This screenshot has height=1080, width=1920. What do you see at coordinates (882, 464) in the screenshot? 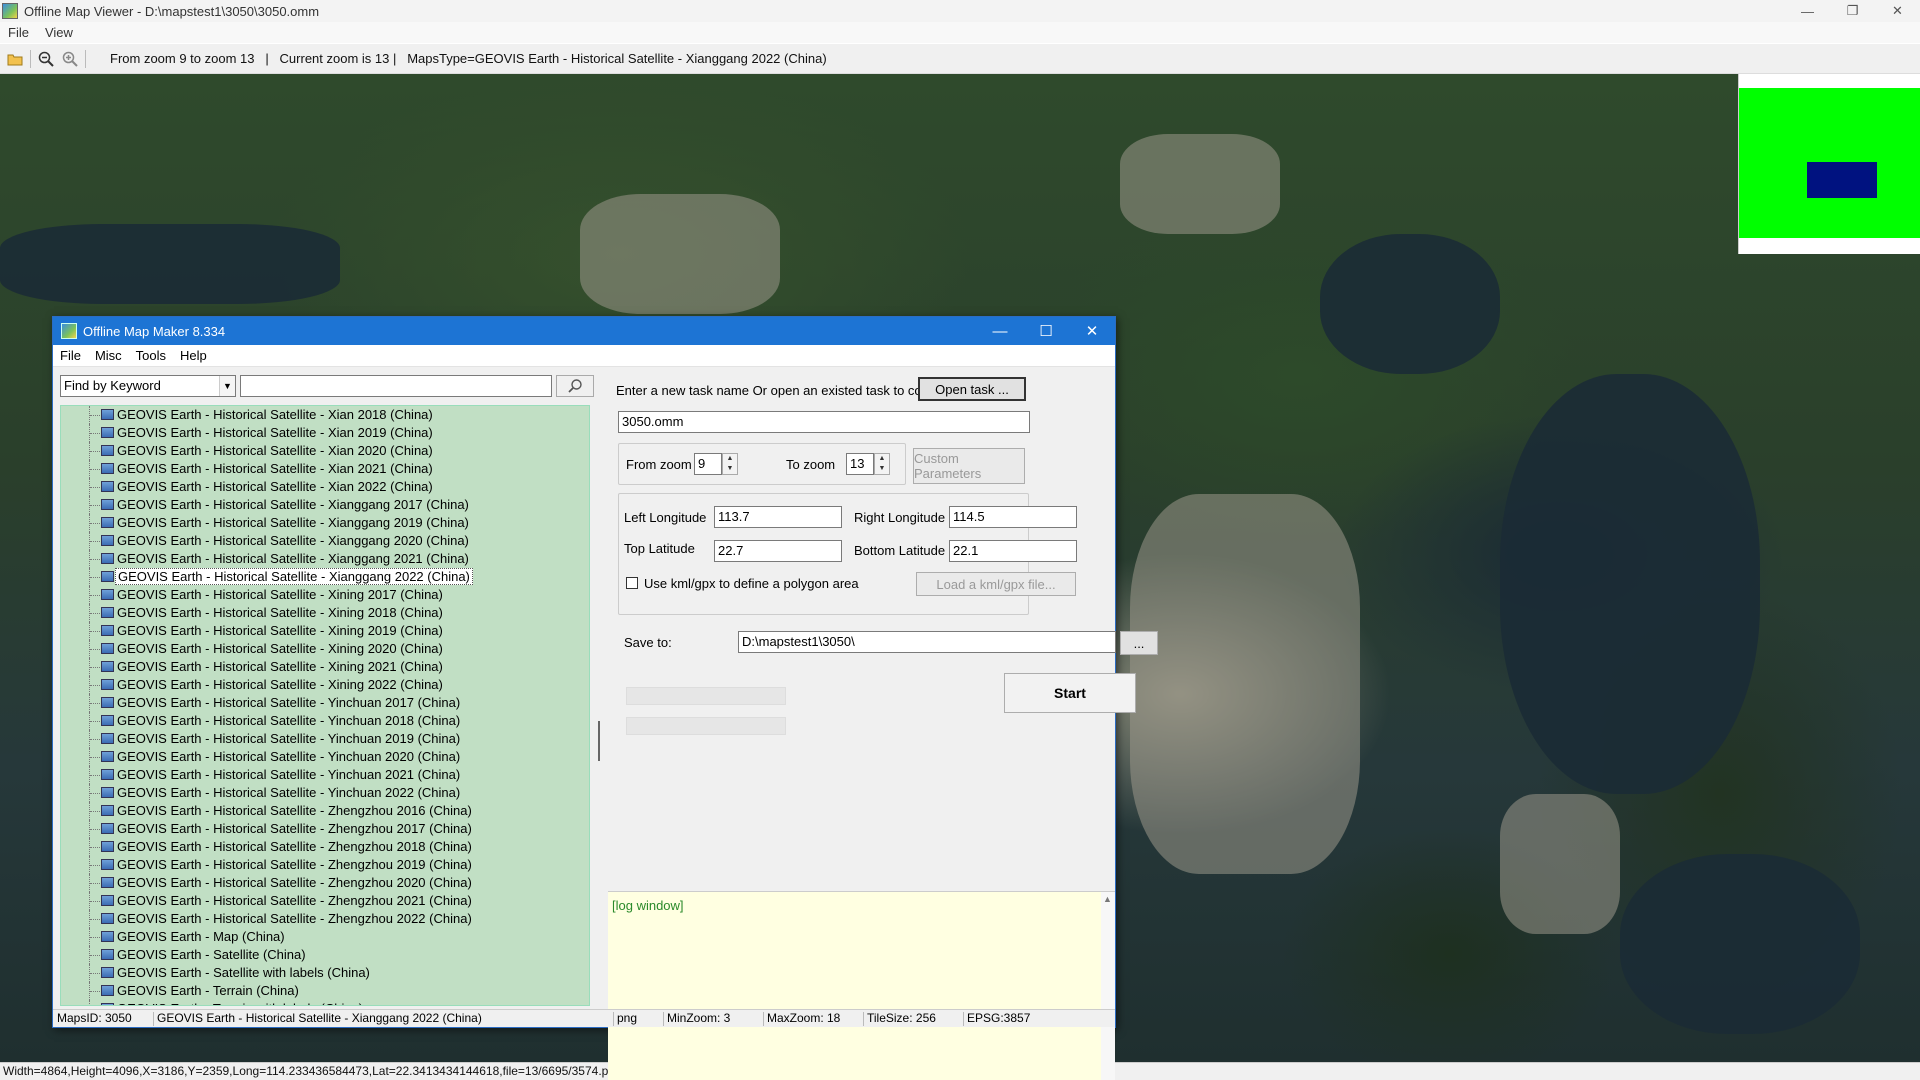
I see `to-zoom-spinner: ▲ ▼` at bounding box center [882, 464].